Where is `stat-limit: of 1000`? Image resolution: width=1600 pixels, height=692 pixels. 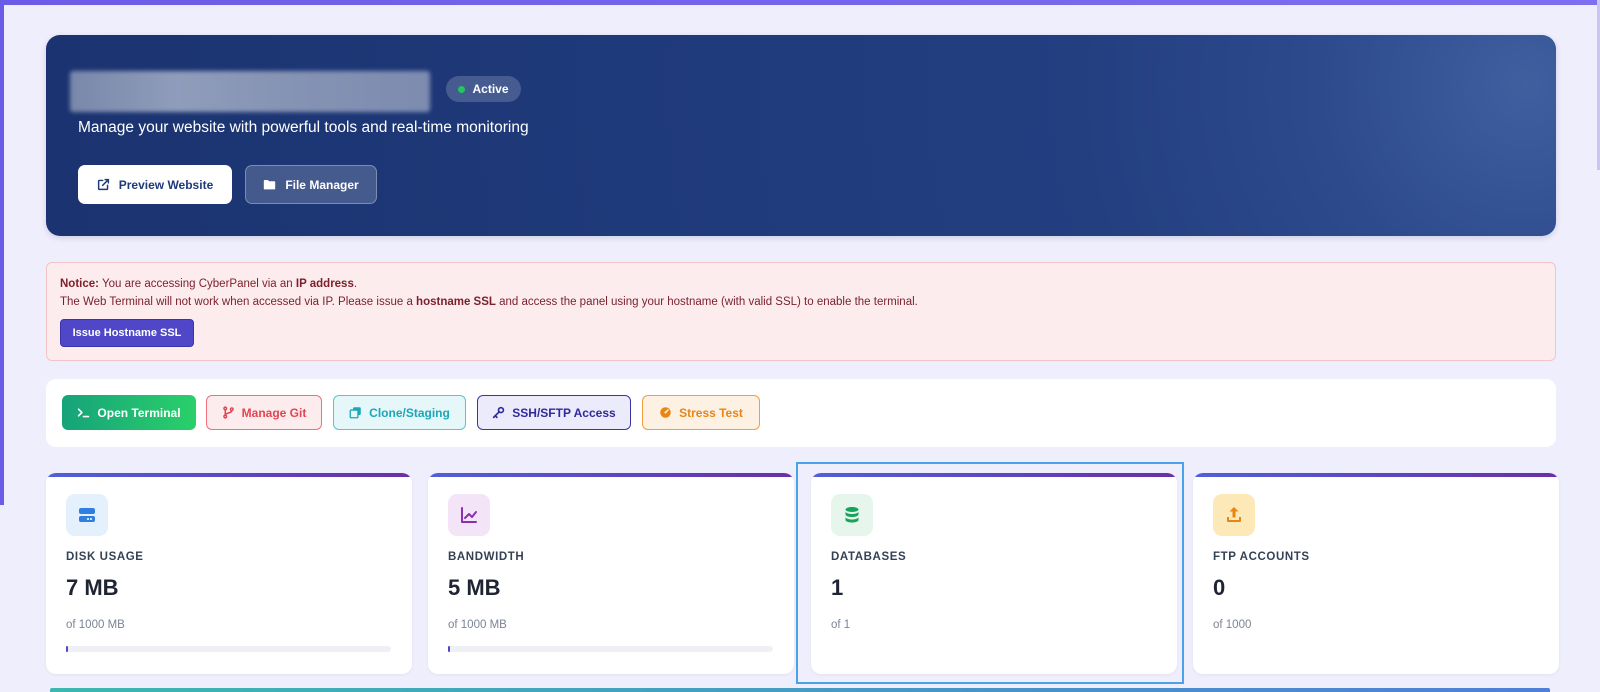 stat-limit: of 1000 is located at coordinates (1232, 625).